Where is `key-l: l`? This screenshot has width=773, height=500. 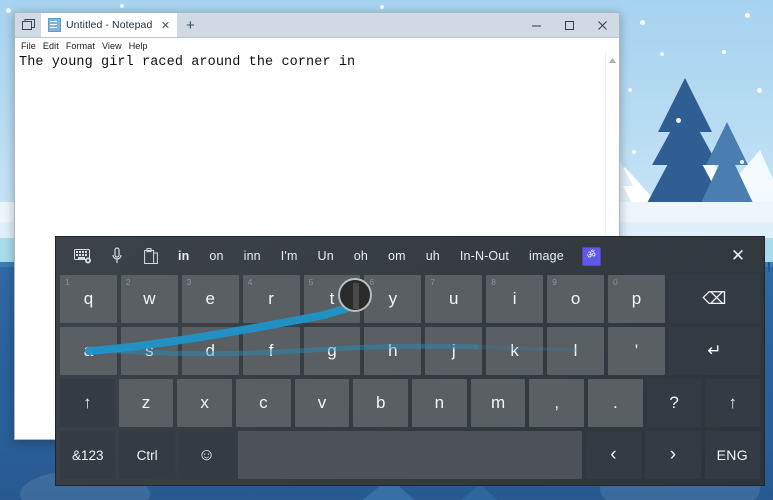 key-l: l is located at coordinates (576, 351).